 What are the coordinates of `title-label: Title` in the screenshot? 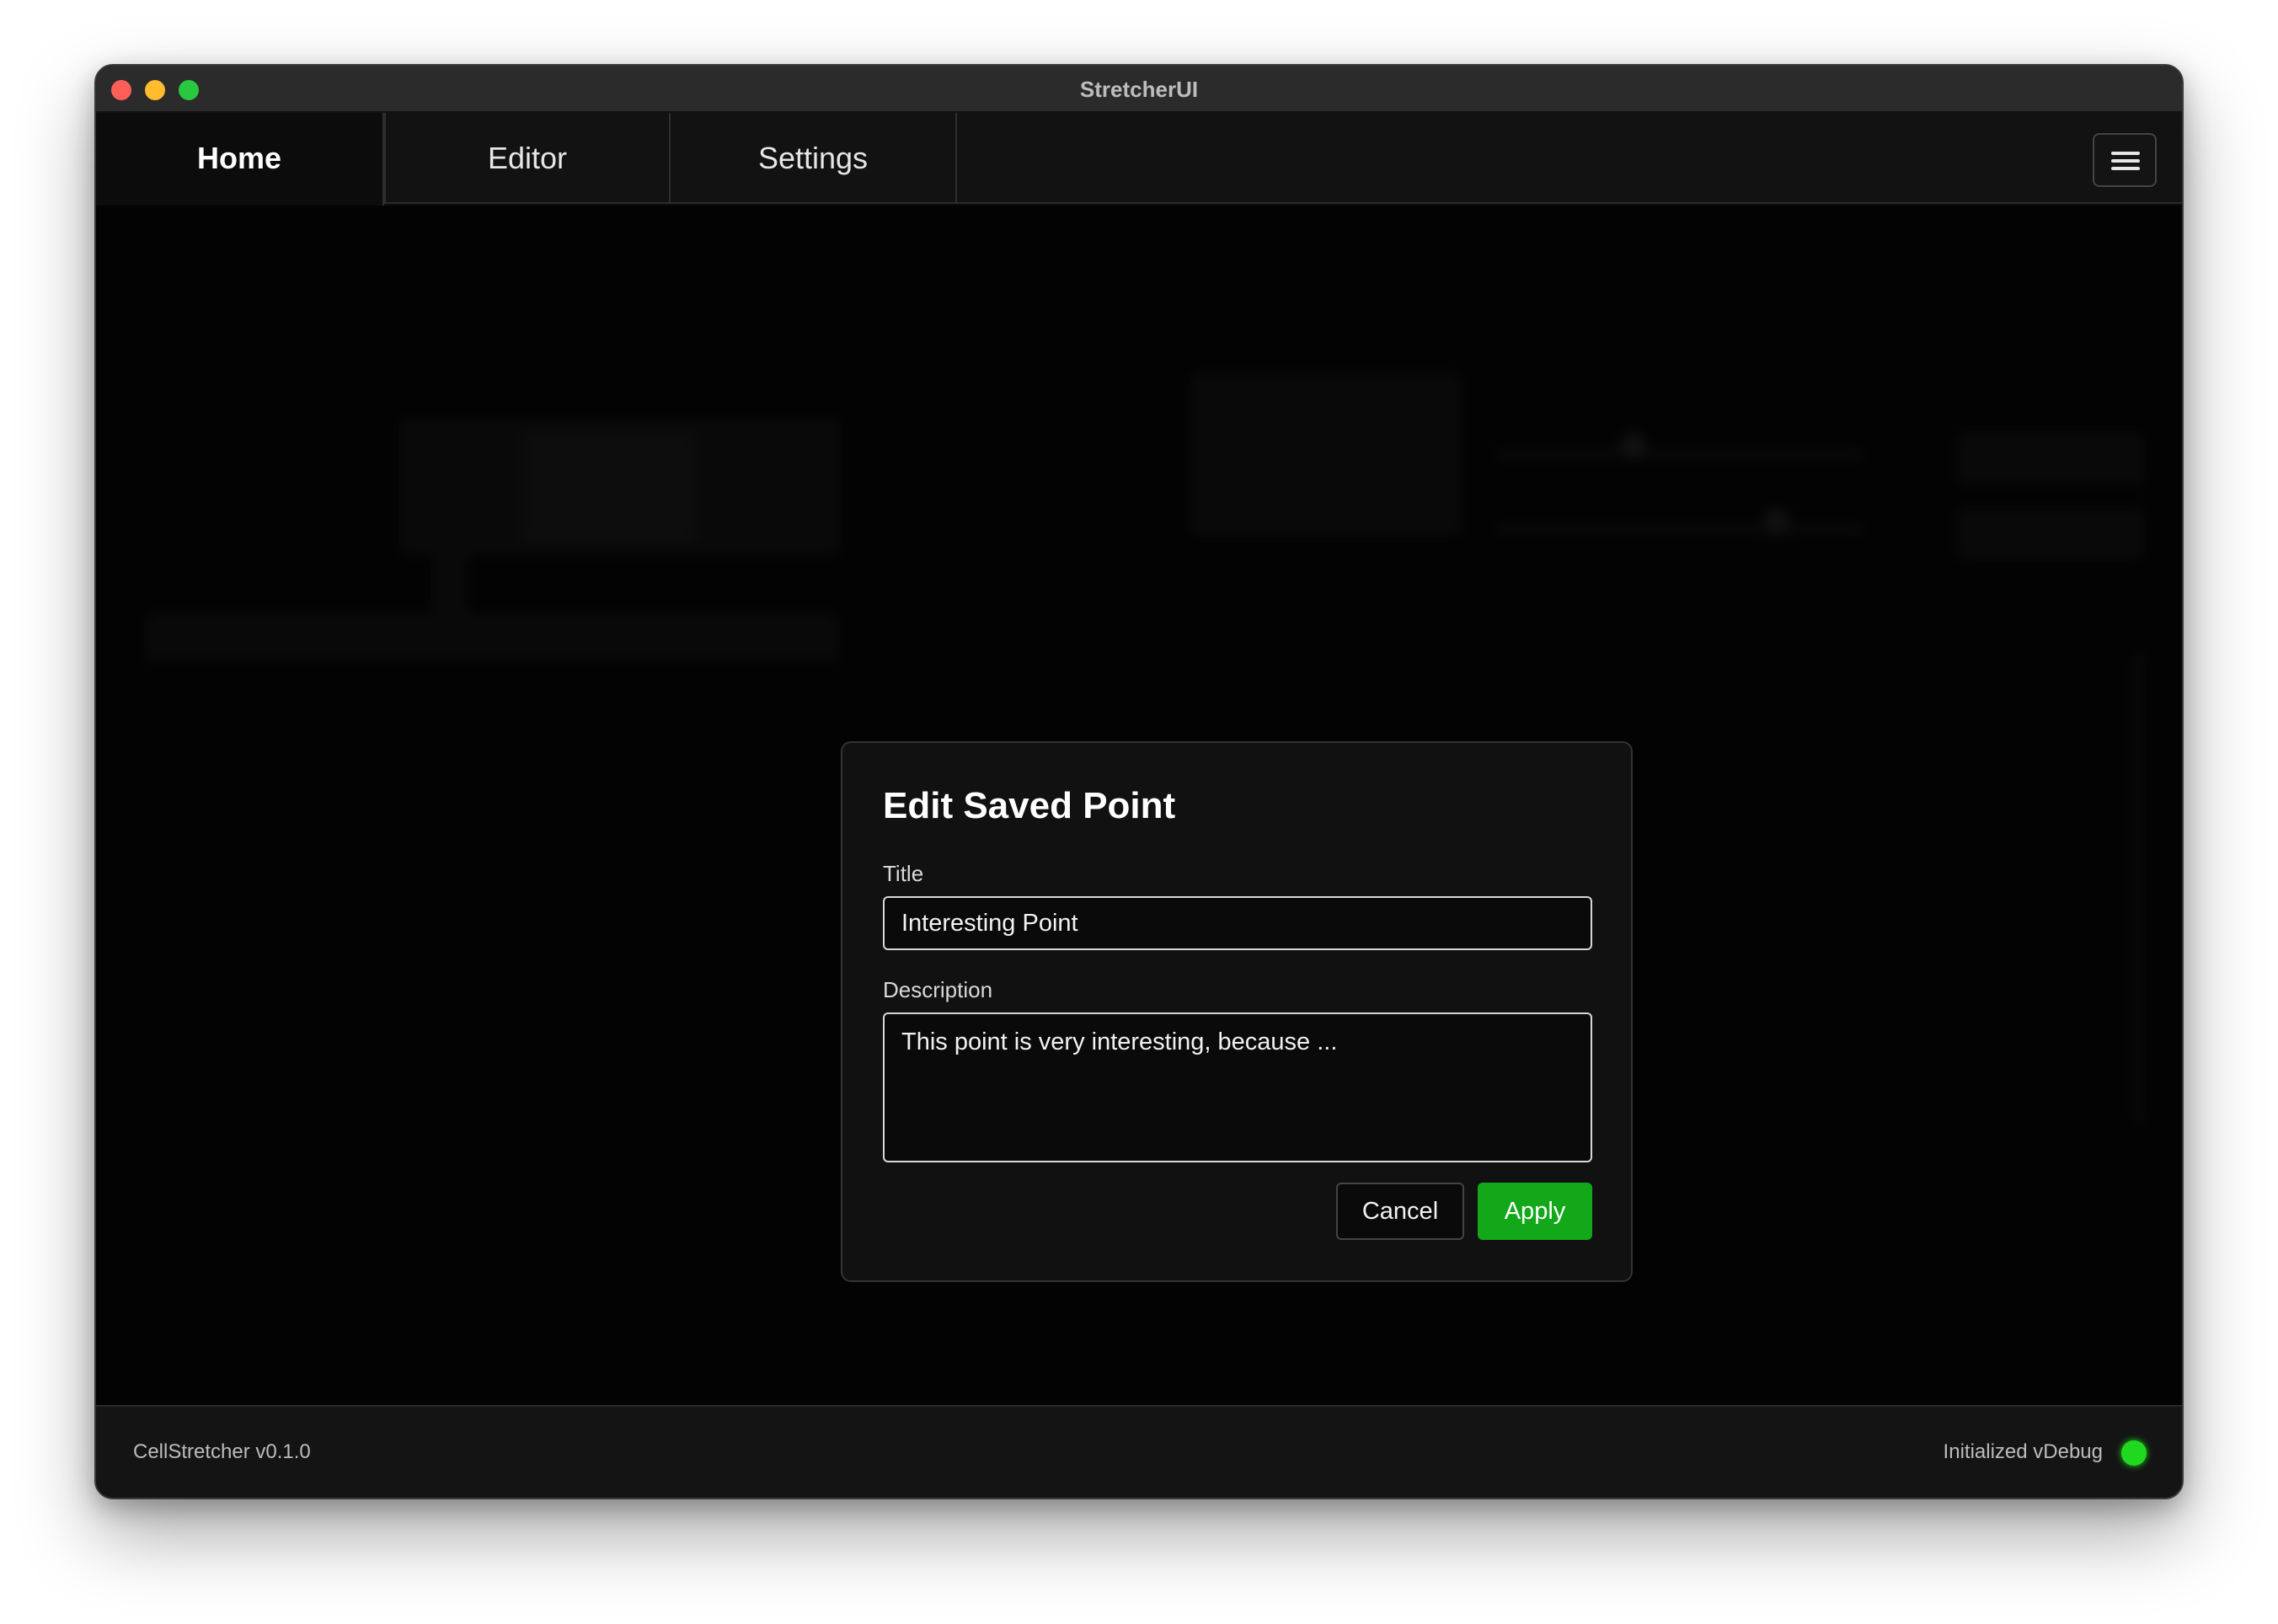 It's located at (903, 873).